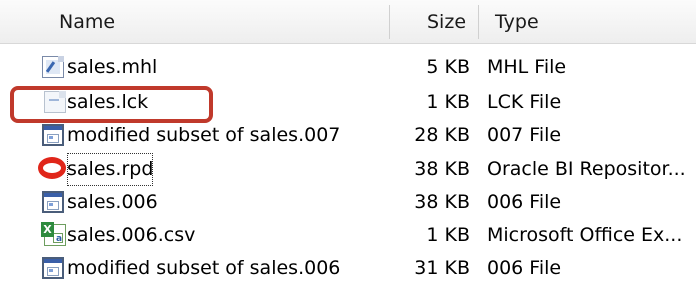  What do you see at coordinates (348, 67) in the screenshot?
I see `file-row: sales.mhl 5 KB MHL File` at bounding box center [348, 67].